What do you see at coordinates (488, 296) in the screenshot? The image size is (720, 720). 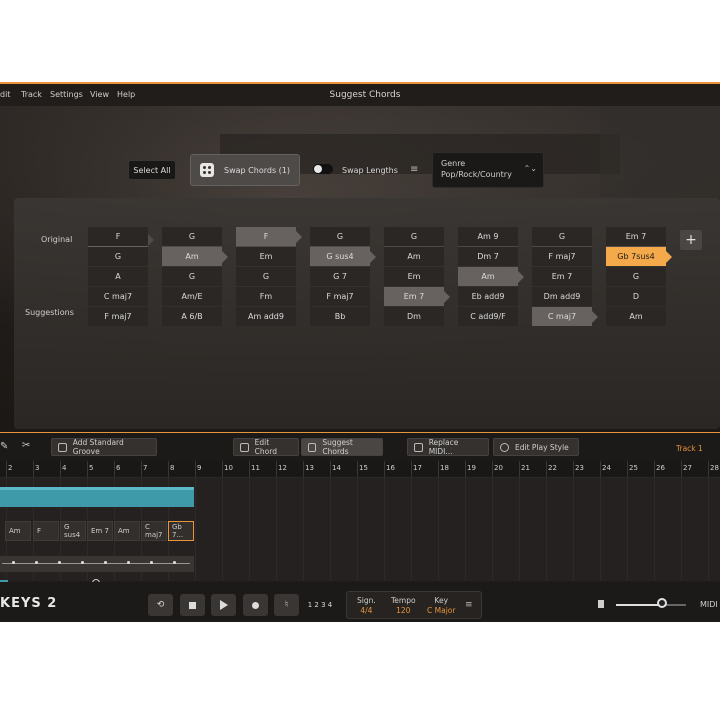 I see `suggestion-chord: Eb add9` at bounding box center [488, 296].